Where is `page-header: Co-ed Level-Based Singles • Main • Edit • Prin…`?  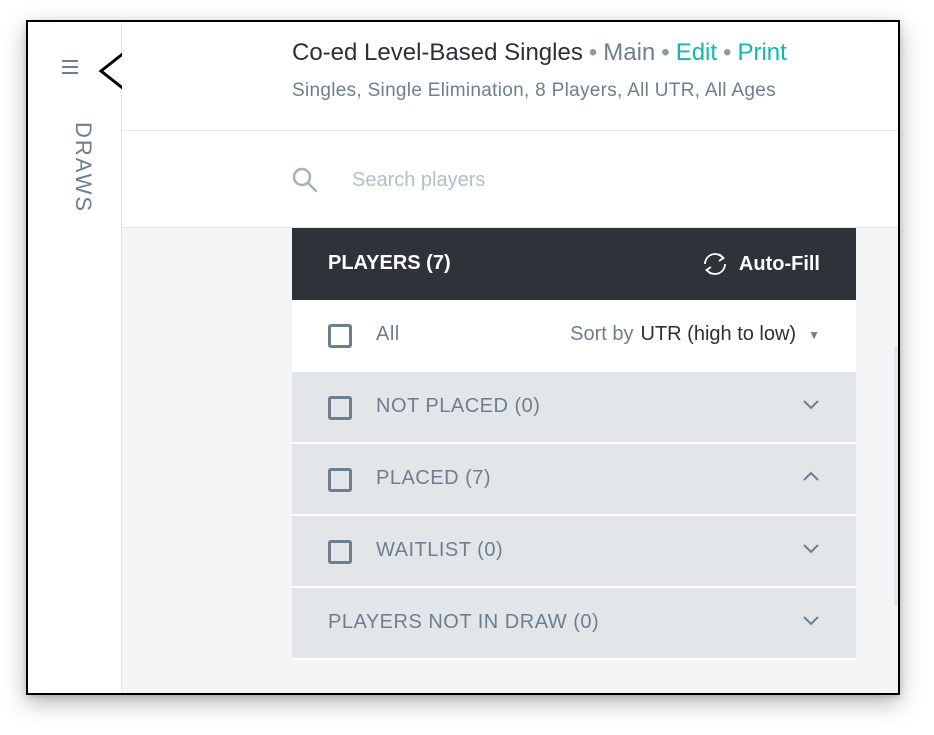 page-header: Co-ed Level-Based Singles • Main • Edit • Prin… is located at coordinates (510, 76).